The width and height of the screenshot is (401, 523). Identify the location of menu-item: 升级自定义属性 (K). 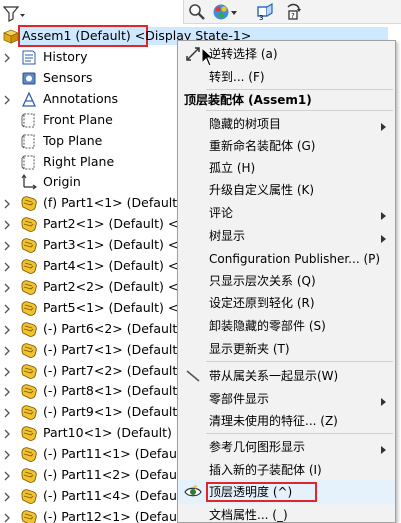
(286, 190).